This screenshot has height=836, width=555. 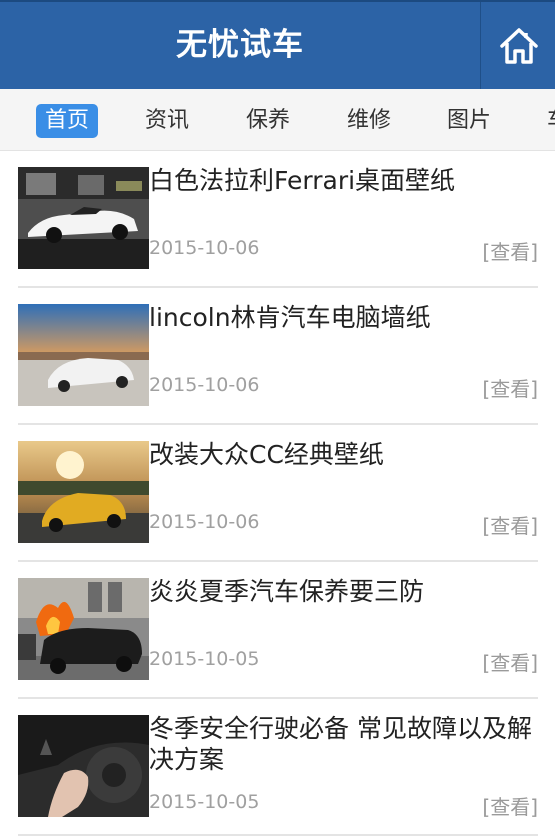 I want to click on tab-pictures: 图片, so click(x=469, y=121).